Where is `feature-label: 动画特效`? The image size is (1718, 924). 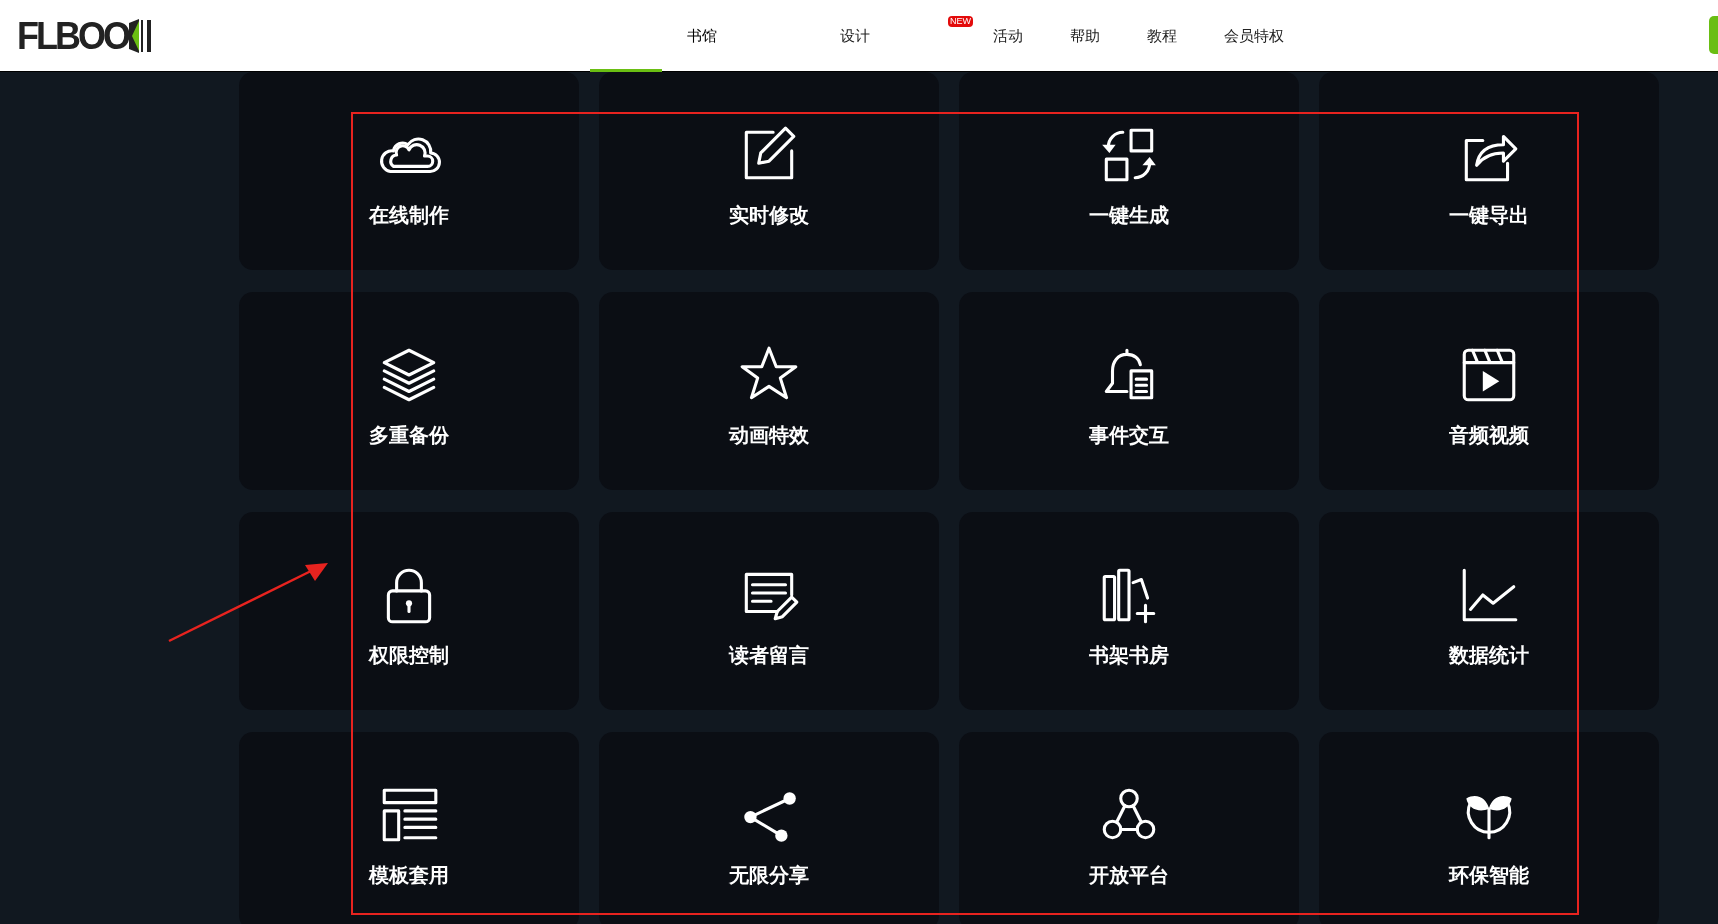
feature-label: 动画特效 is located at coordinates (769, 435).